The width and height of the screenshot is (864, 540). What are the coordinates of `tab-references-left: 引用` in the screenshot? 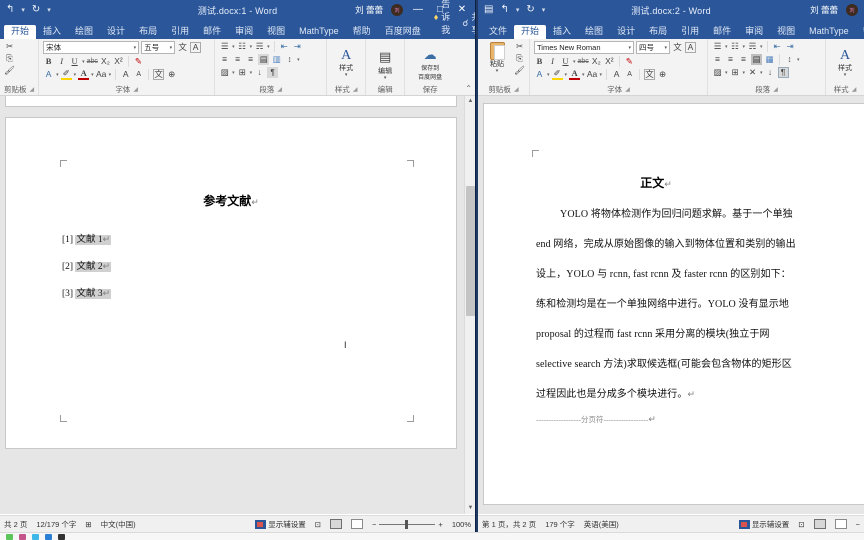 It's located at (180, 32).